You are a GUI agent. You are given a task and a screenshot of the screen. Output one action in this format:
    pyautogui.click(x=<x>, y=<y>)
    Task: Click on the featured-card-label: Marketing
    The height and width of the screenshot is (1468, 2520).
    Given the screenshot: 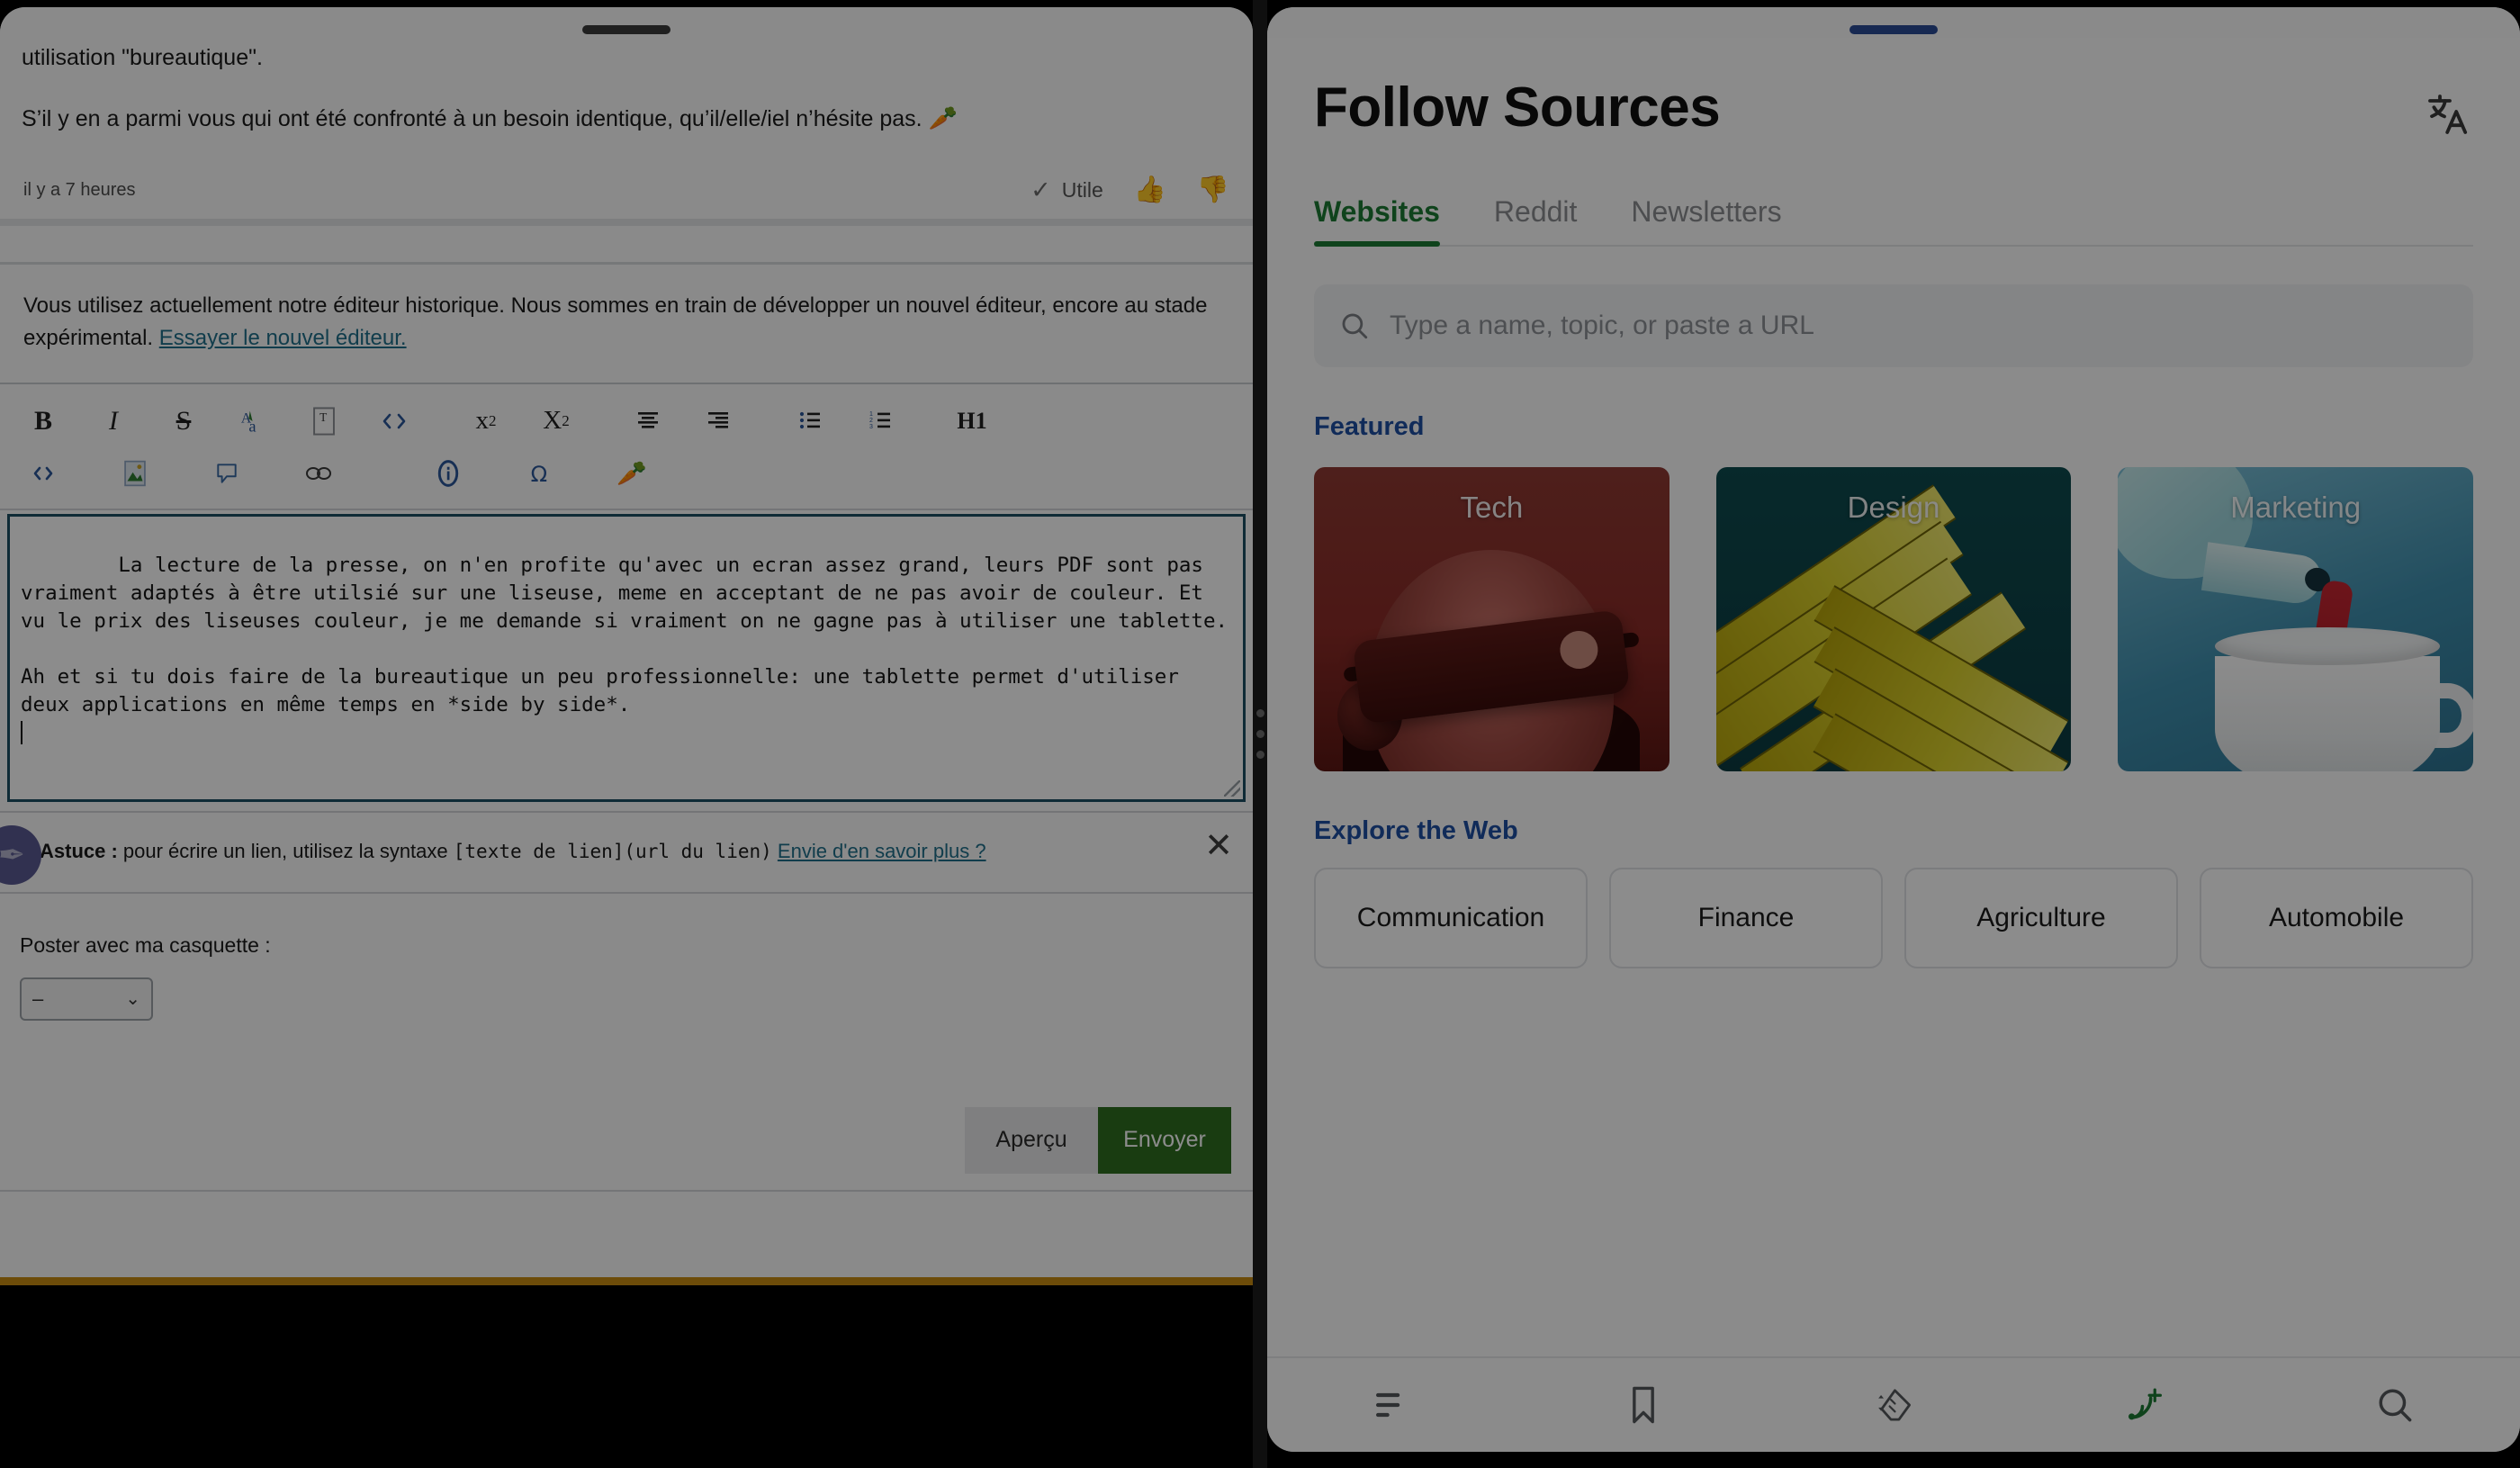 What is the action you would take?
    pyautogui.click(x=2296, y=508)
    